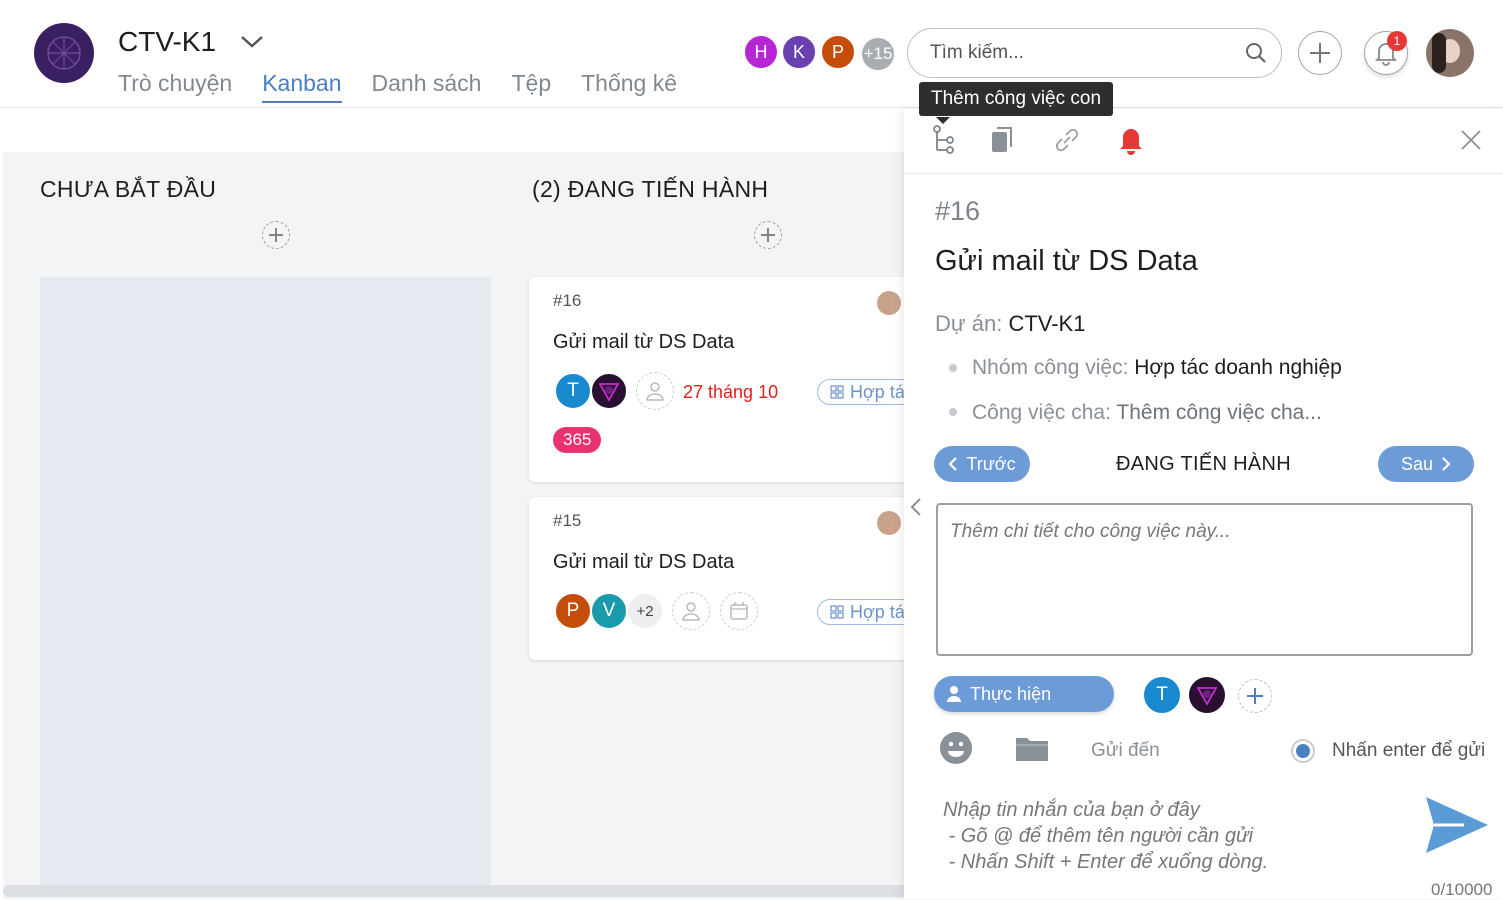 The height and width of the screenshot is (900, 1503). I want to click on task-description-input, so click(1204, 579).